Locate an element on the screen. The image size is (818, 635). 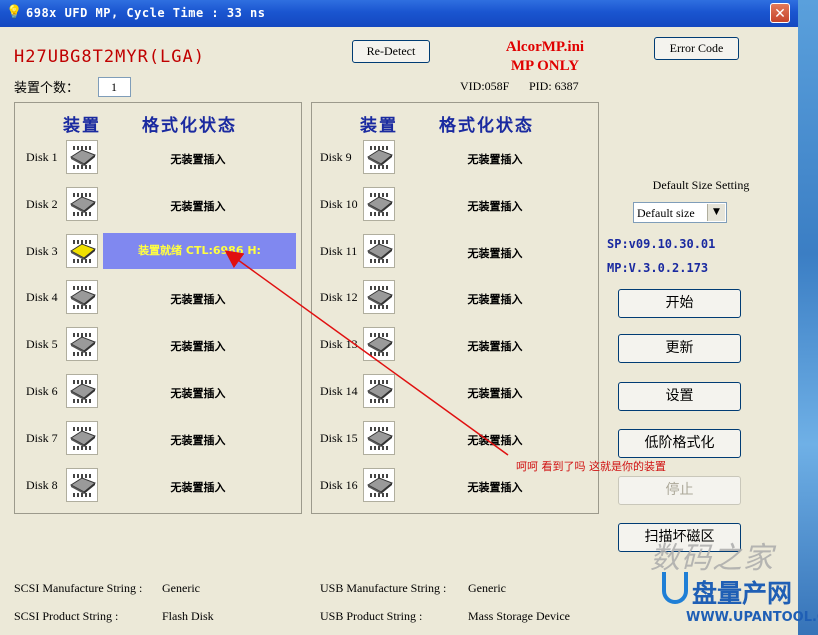
annotation-text: 呵呵 看到了吗 这就是你的装置 is located at coordinates (591, 466).